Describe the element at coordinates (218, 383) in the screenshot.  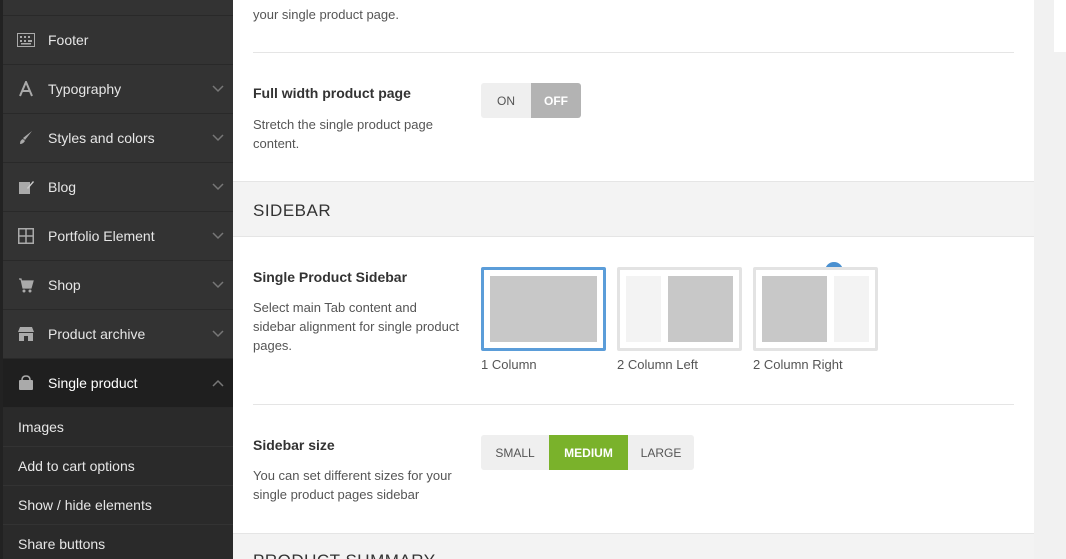
I see `chevron-up-icon` at that location.